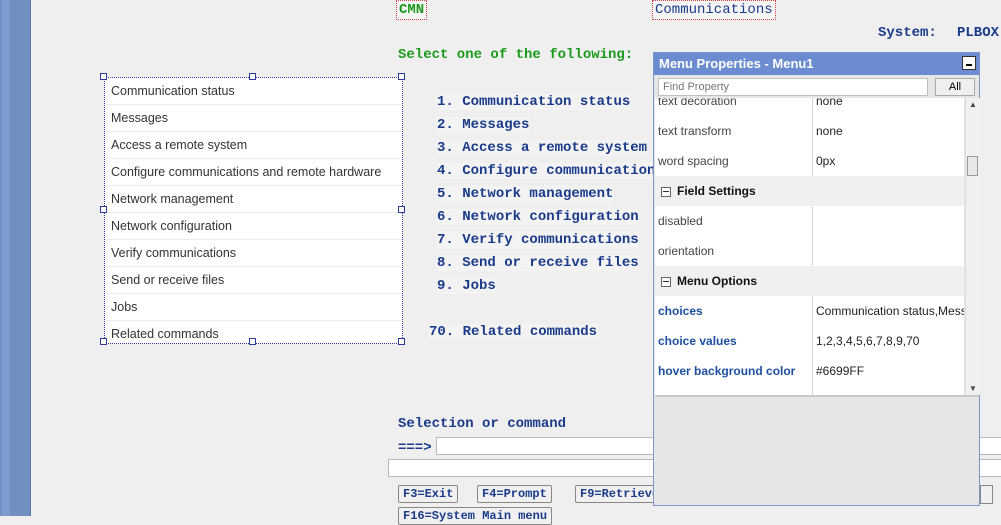 The width and height of the screenshot is (1001, 525). Describe the element at coordinates (252, 341) in the screenshot. I see `resize-handle-s` at that location.